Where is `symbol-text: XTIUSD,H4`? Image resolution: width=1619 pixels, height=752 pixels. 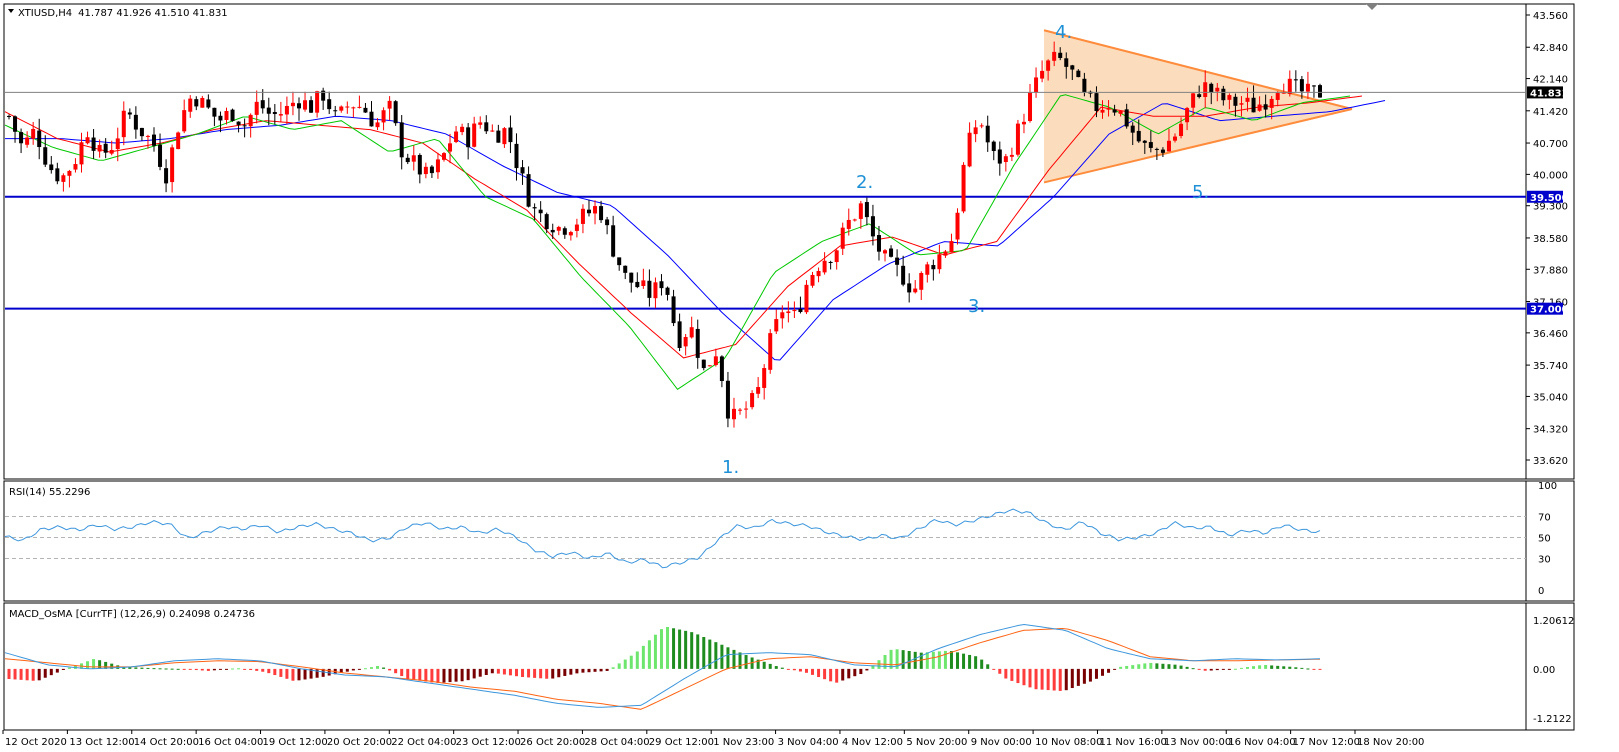 symbol-text: XTIUSD,H4 is located at coordinates (45, 13).